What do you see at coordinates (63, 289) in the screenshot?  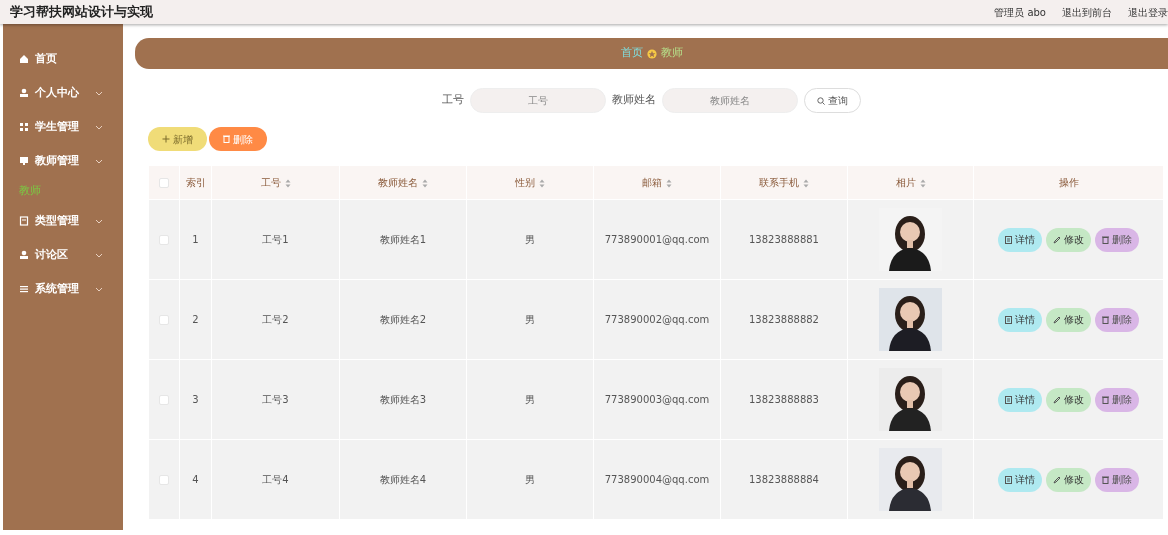 I see `sidebar-item: 系统管理` at bounding box center [63, 289].